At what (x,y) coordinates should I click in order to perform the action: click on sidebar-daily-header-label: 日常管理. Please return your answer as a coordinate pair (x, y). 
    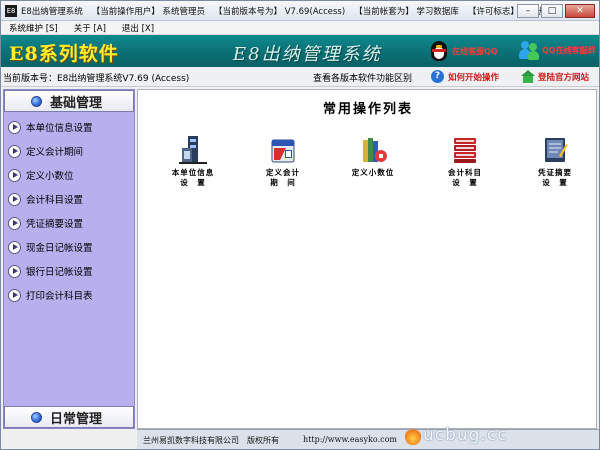
    Looking at the image, I should click on (76, 419).